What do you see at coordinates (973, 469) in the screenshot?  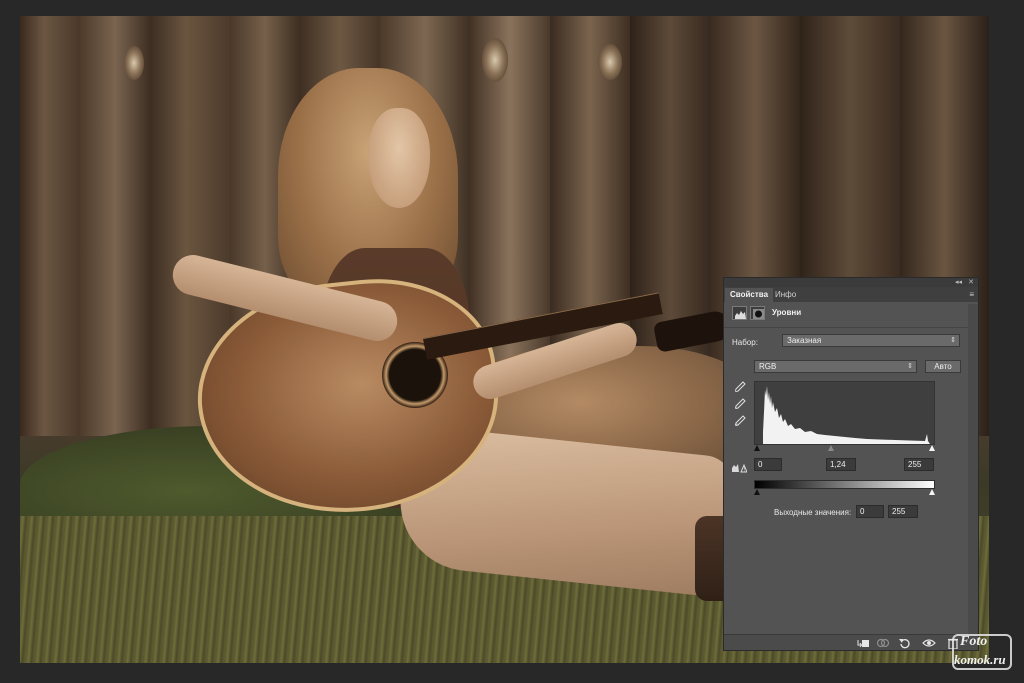 I see `scrollbar` at bounding box center [973, 469].